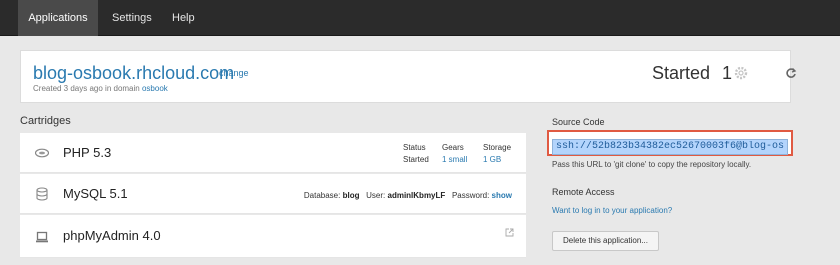 The image size is (840, 265). I want to click on laptop-icon, so click(42, 237).